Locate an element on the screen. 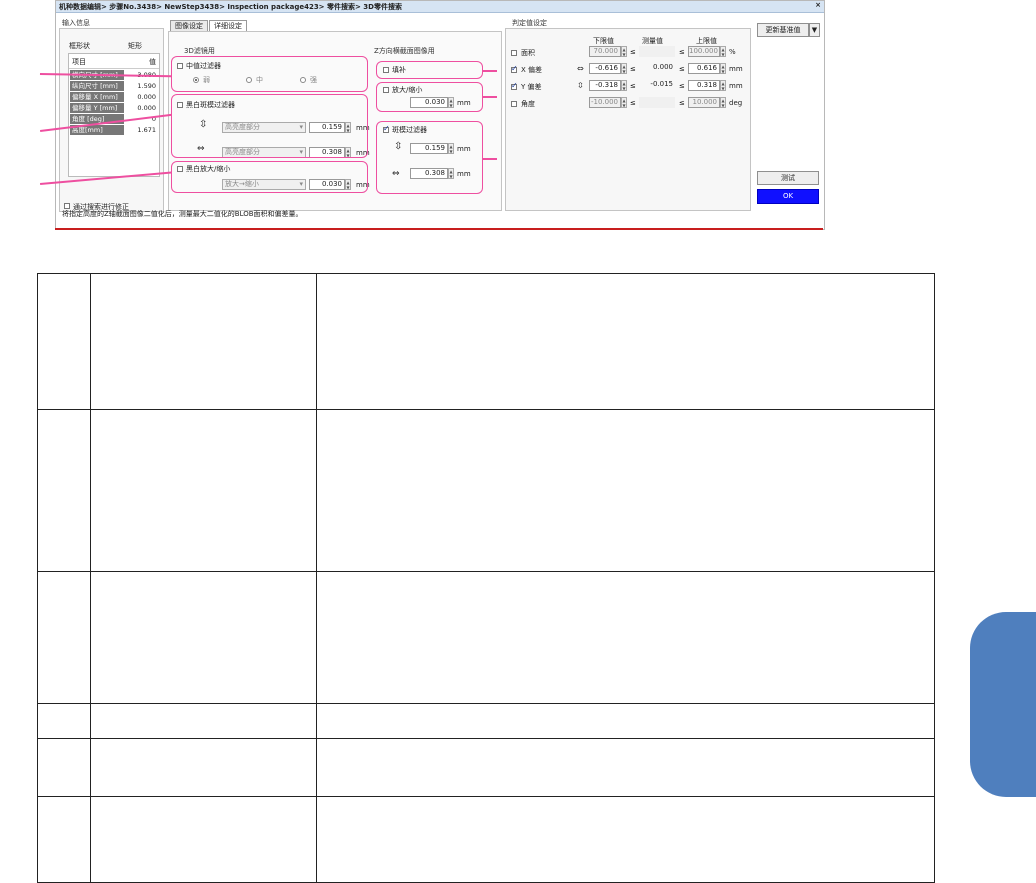 The image size is (1036, 883). callout-box-bw-noise is located at coordinates (269, 126).